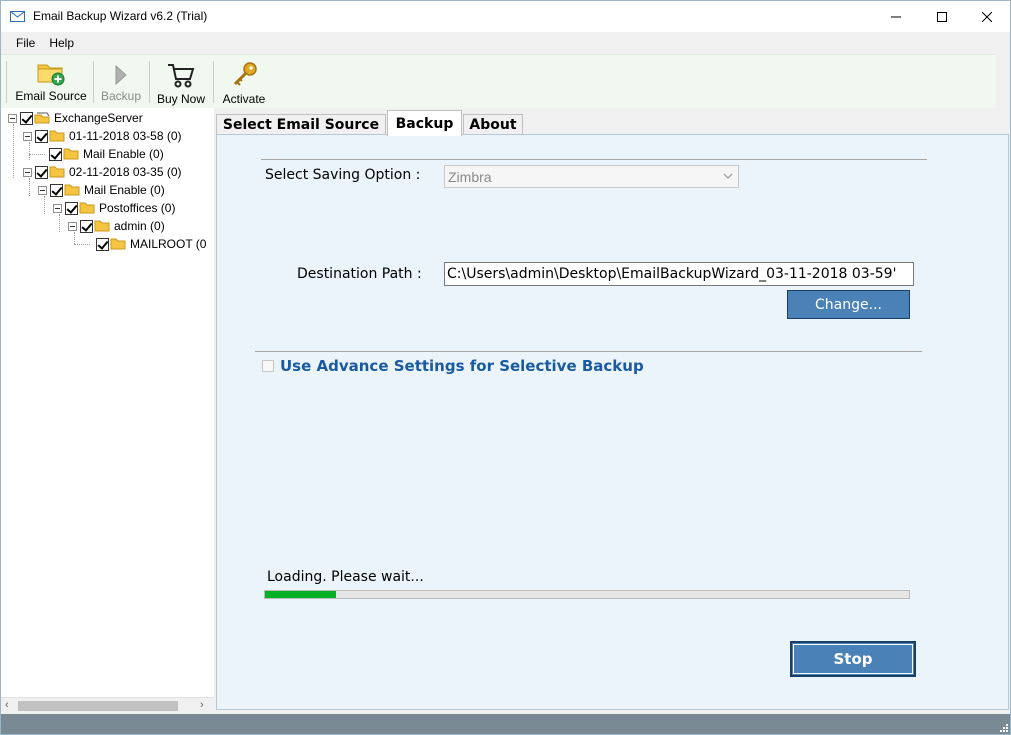  Describe the element at coordinates (268, 366) in the screenshot. I see `advance-settings-checkbox` at that location.